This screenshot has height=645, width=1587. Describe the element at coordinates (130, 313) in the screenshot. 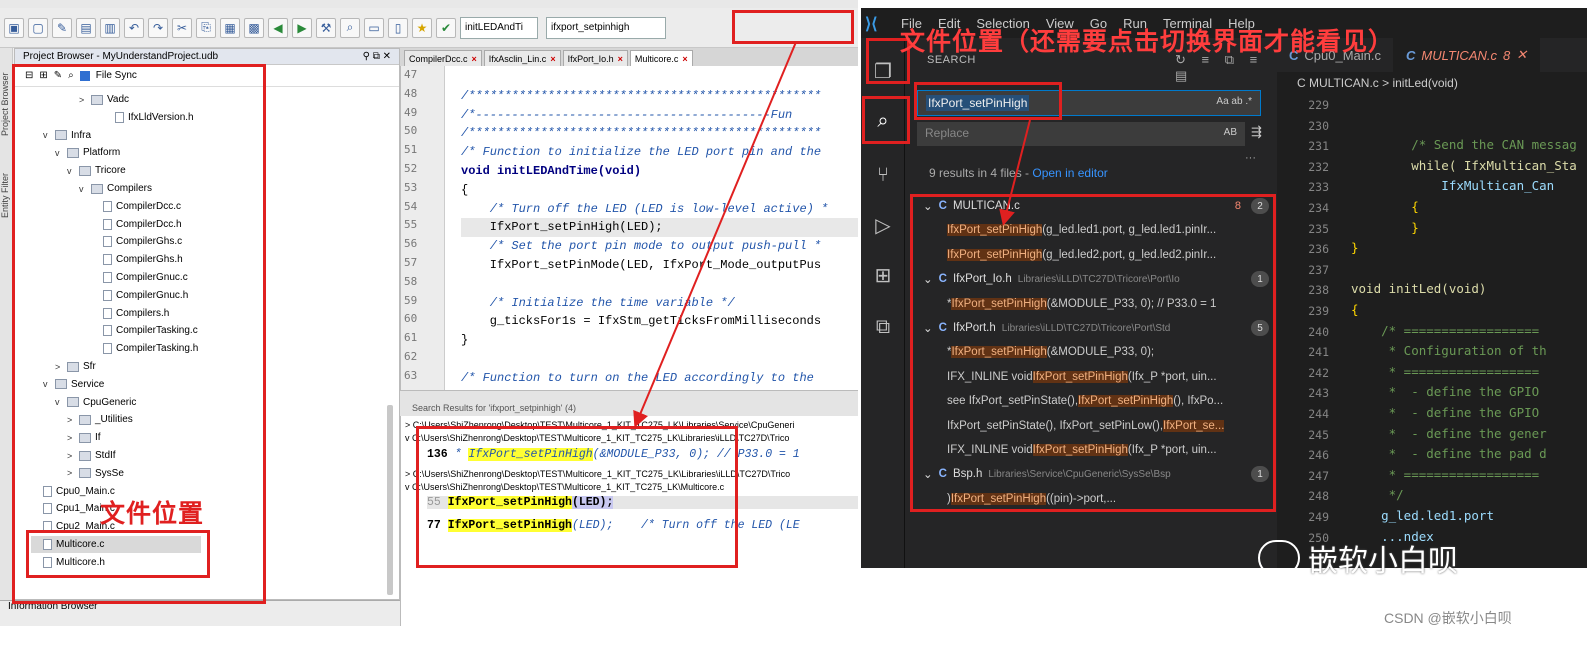

I see `tree-item: Compilers.h` at that location.